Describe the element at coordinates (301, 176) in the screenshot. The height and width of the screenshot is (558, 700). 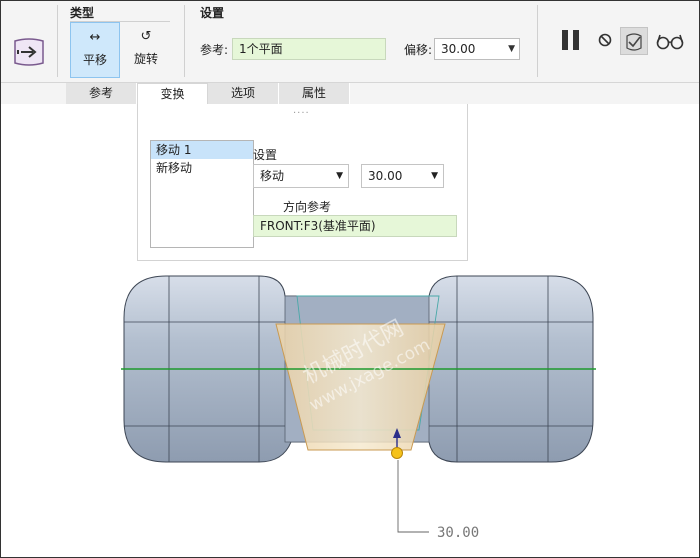
I see `move-mode-dropdown: 移动 ▼` at that location.